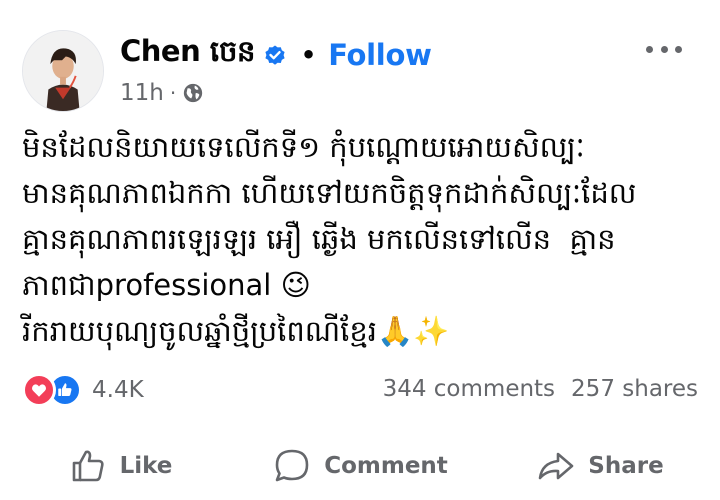  I want to click on globe-public-icon, so click(193, 93).